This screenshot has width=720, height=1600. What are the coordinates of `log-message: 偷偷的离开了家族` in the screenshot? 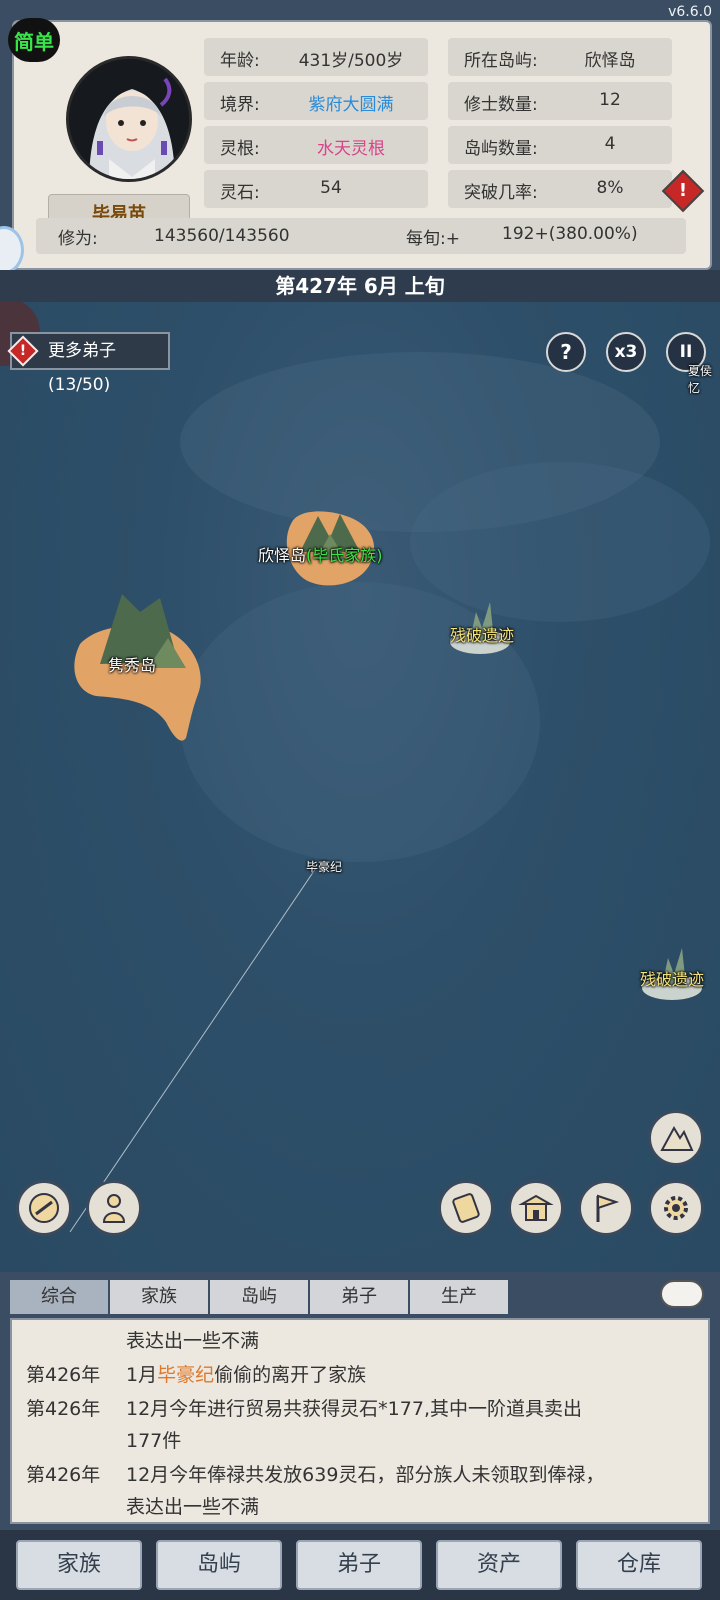 It's located at (290, 1375).